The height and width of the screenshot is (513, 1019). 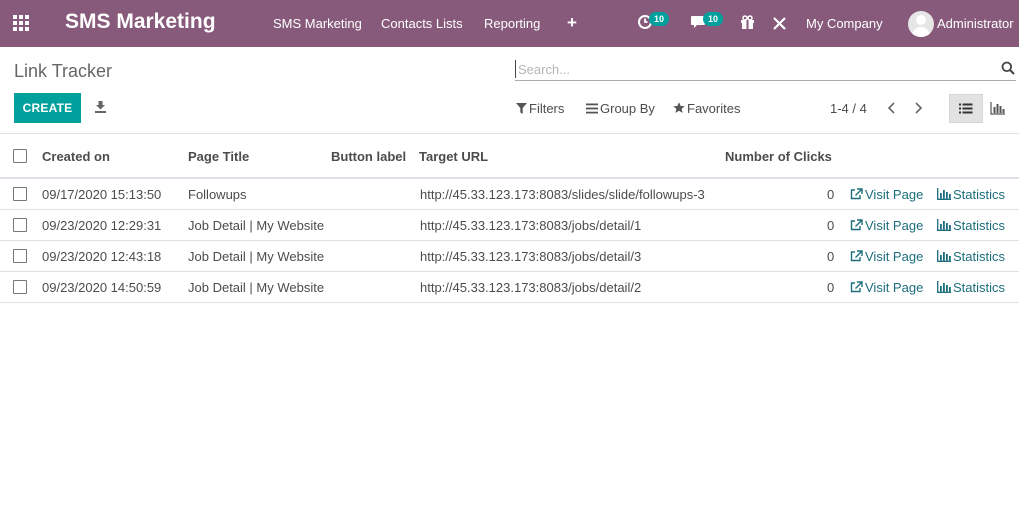 I want to click on apps-grid-icon, so click(x=22, y=24).